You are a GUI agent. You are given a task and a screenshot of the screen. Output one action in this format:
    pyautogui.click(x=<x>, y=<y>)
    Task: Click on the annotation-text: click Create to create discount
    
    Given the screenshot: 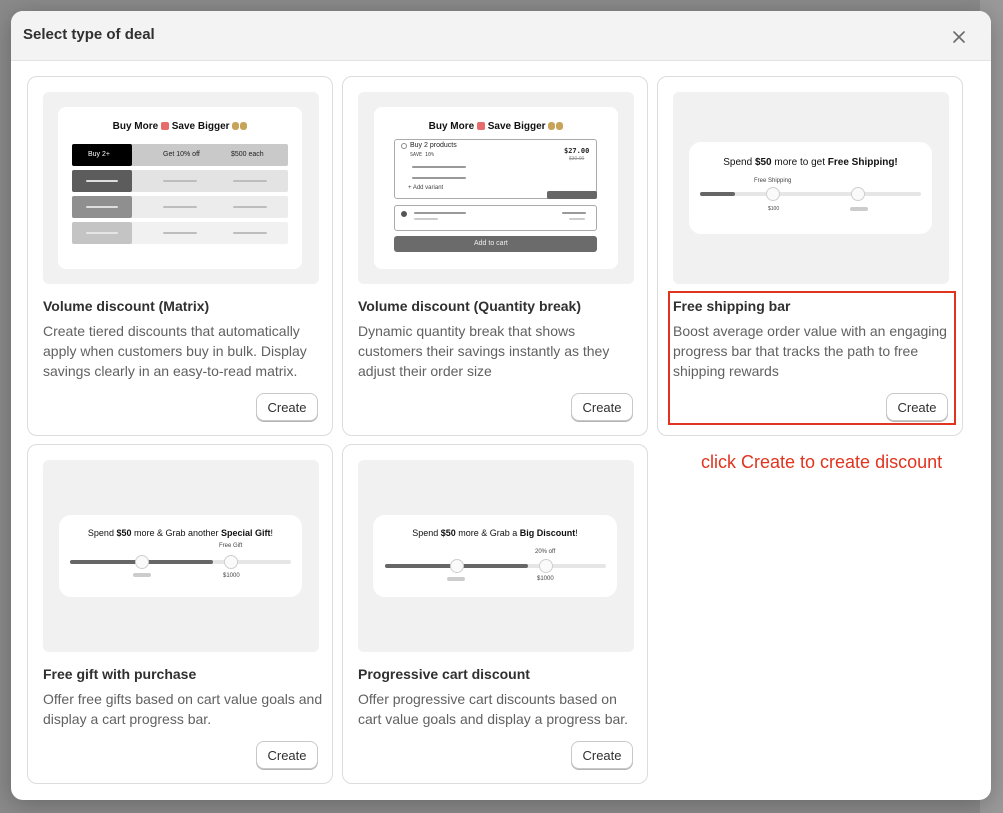 What is the action you would take?
    pyautogui.click(x=822, y=462)
    